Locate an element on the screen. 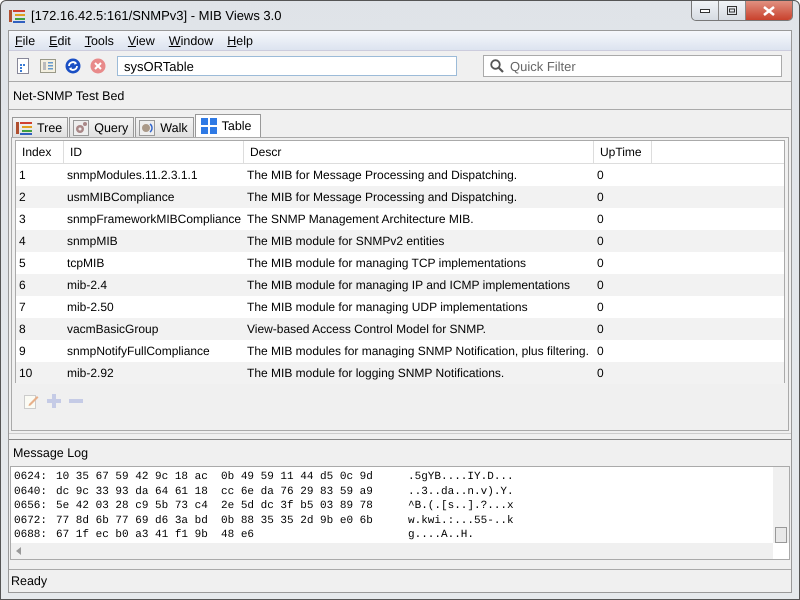 This screenshot has width=800, height=600. quick-filter-field: Quick Filter is located at coordinates (632, 66).